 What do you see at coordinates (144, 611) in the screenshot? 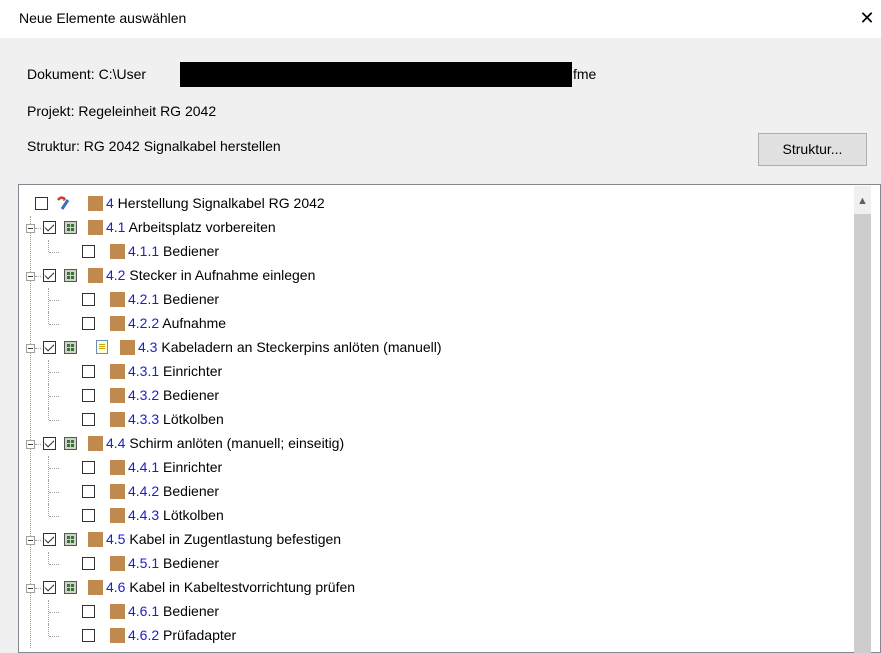
I see `tree-item-number: 4.6.1` at bounding box center [144, 611].